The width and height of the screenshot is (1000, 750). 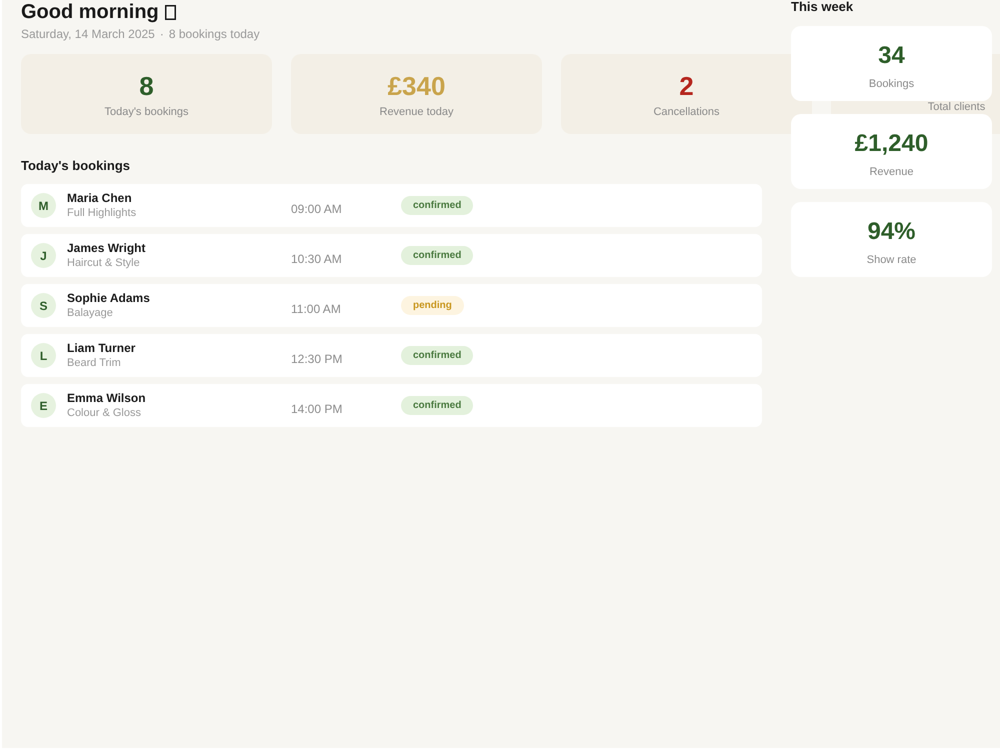 I want to click on summary-value: 94%, so click(x=891, y=232).